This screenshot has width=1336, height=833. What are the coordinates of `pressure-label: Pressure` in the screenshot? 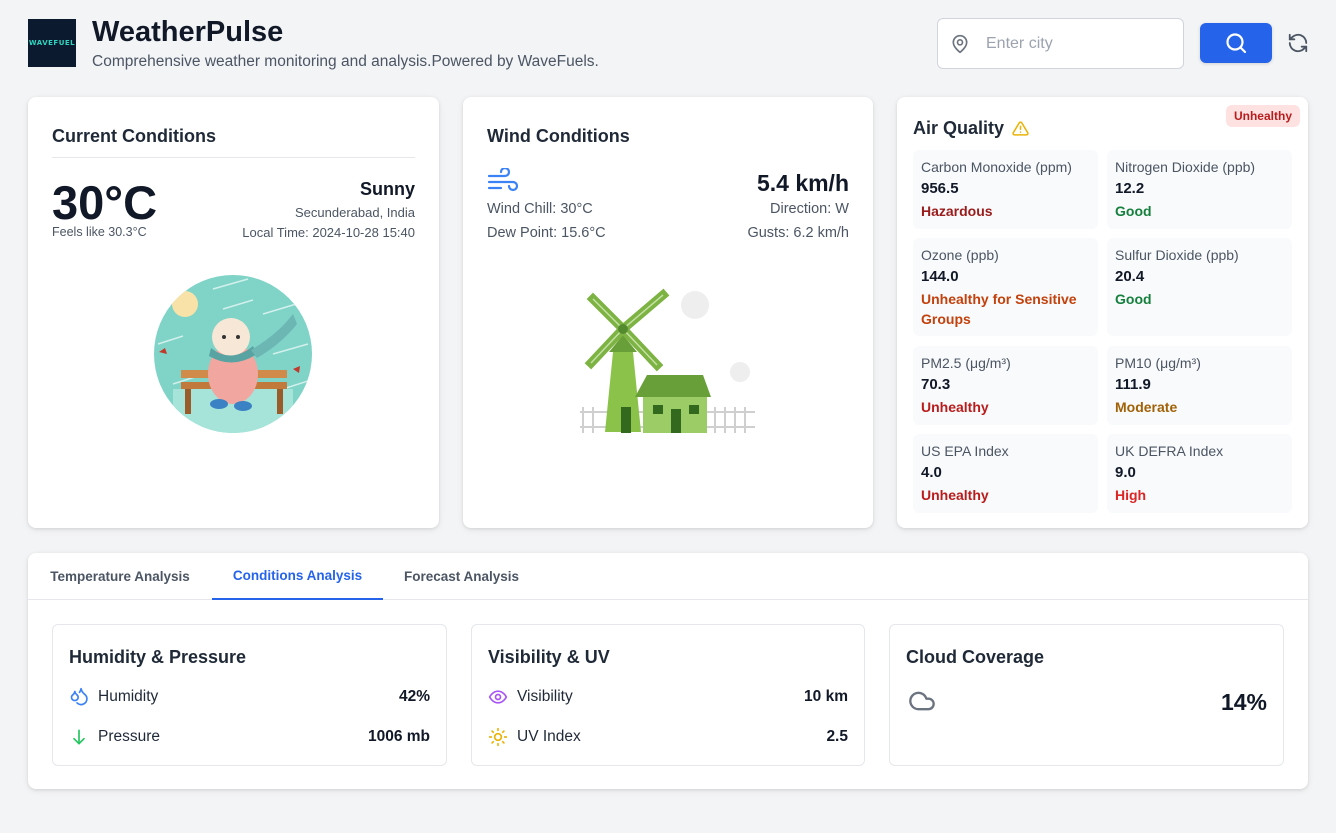 It's located at (129, 736).